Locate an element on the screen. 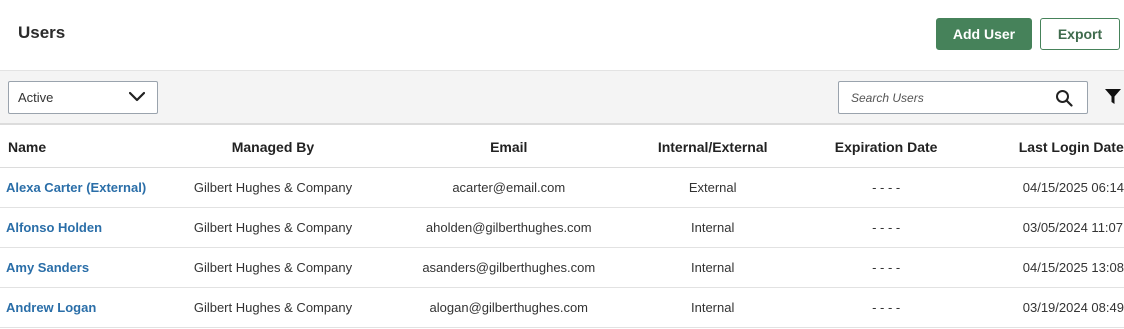  user-type-cell: External is located at coordinates (712, 187).